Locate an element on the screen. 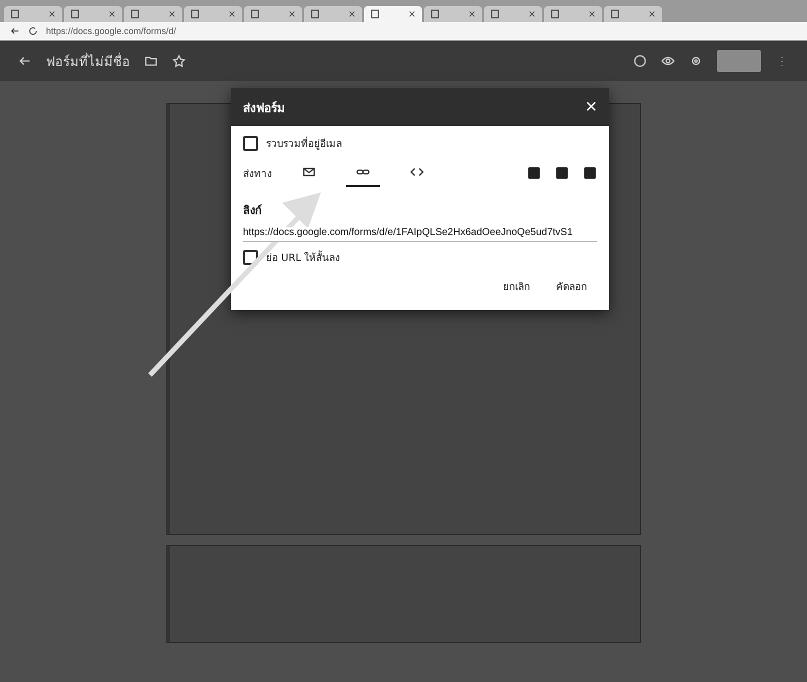  eye-icon is located at coordinates (668, 61).